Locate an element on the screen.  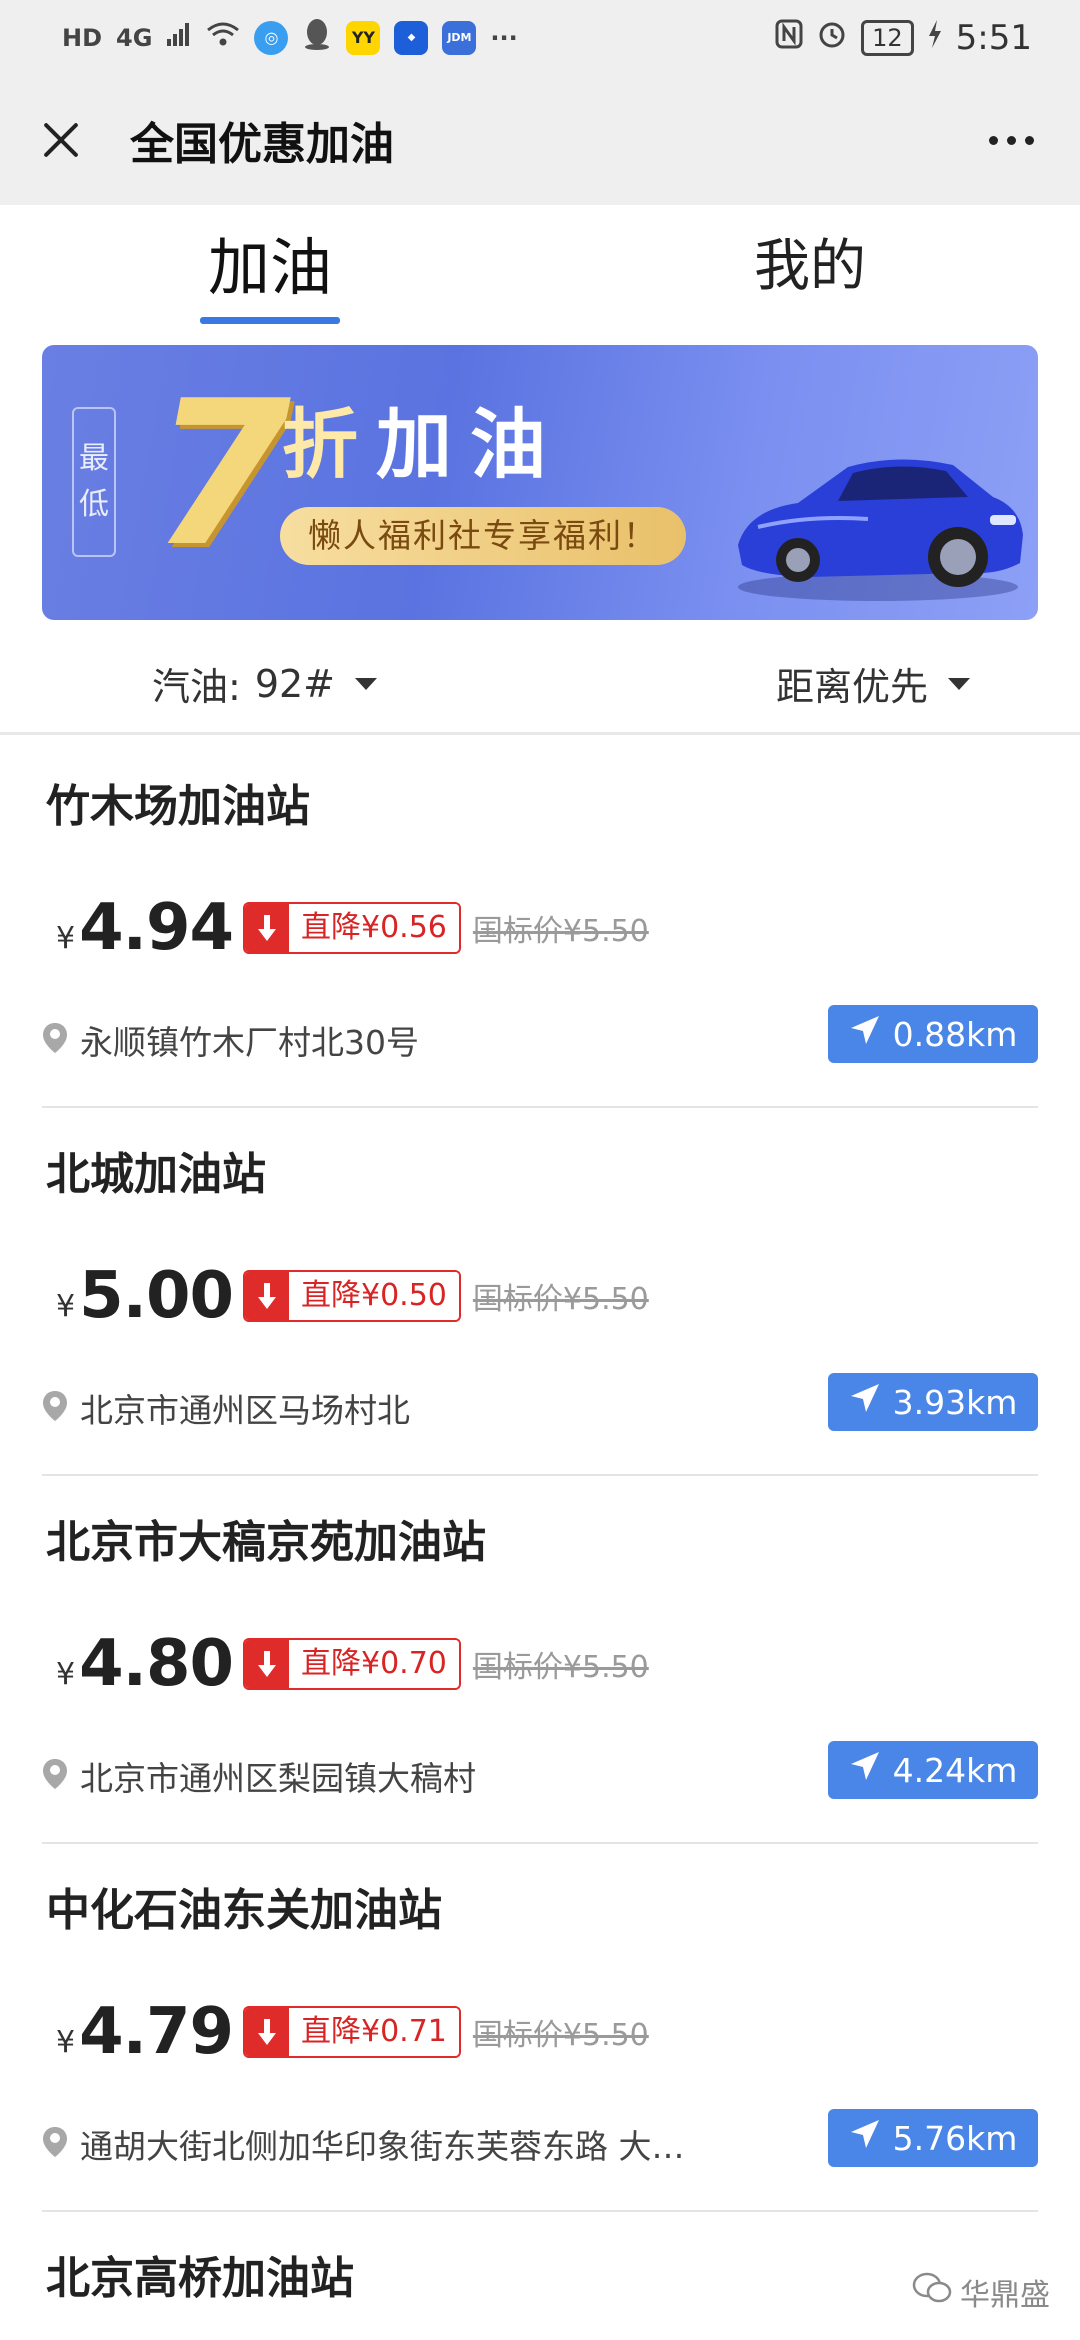
navigate-button: 3.93km is located at coordinates (933, 1402).